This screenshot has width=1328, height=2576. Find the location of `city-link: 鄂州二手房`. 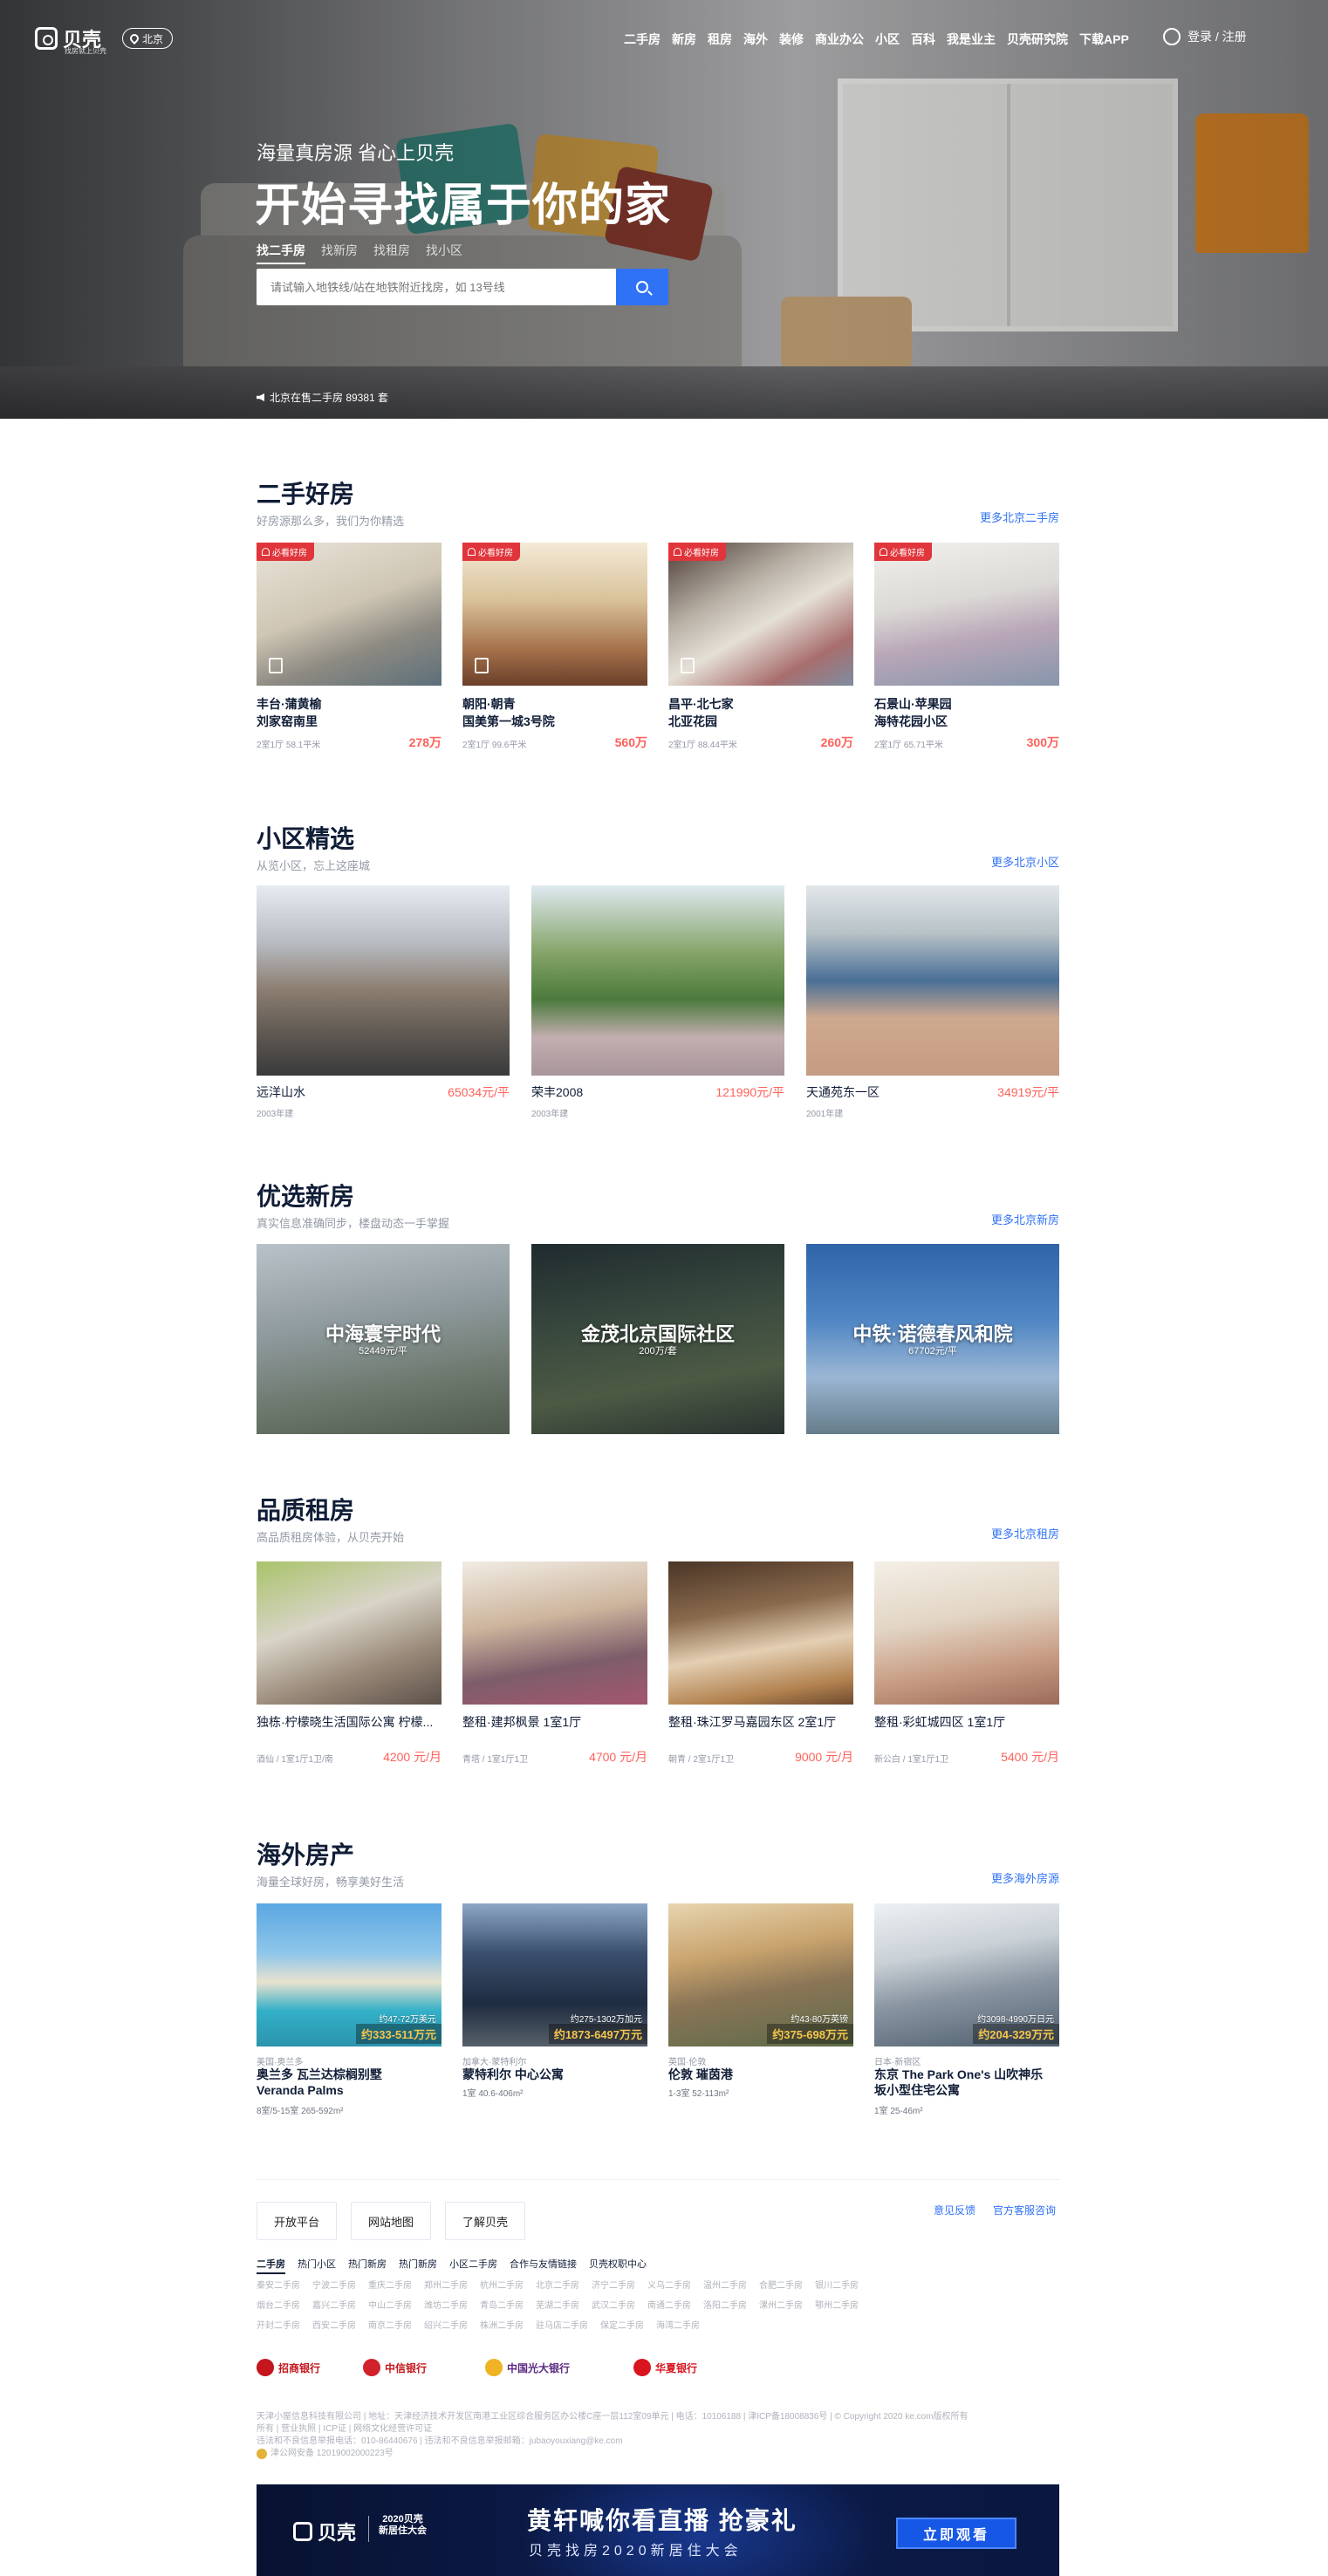

city-link: 鄂州二手房 is located at coordinates (837, 2304).